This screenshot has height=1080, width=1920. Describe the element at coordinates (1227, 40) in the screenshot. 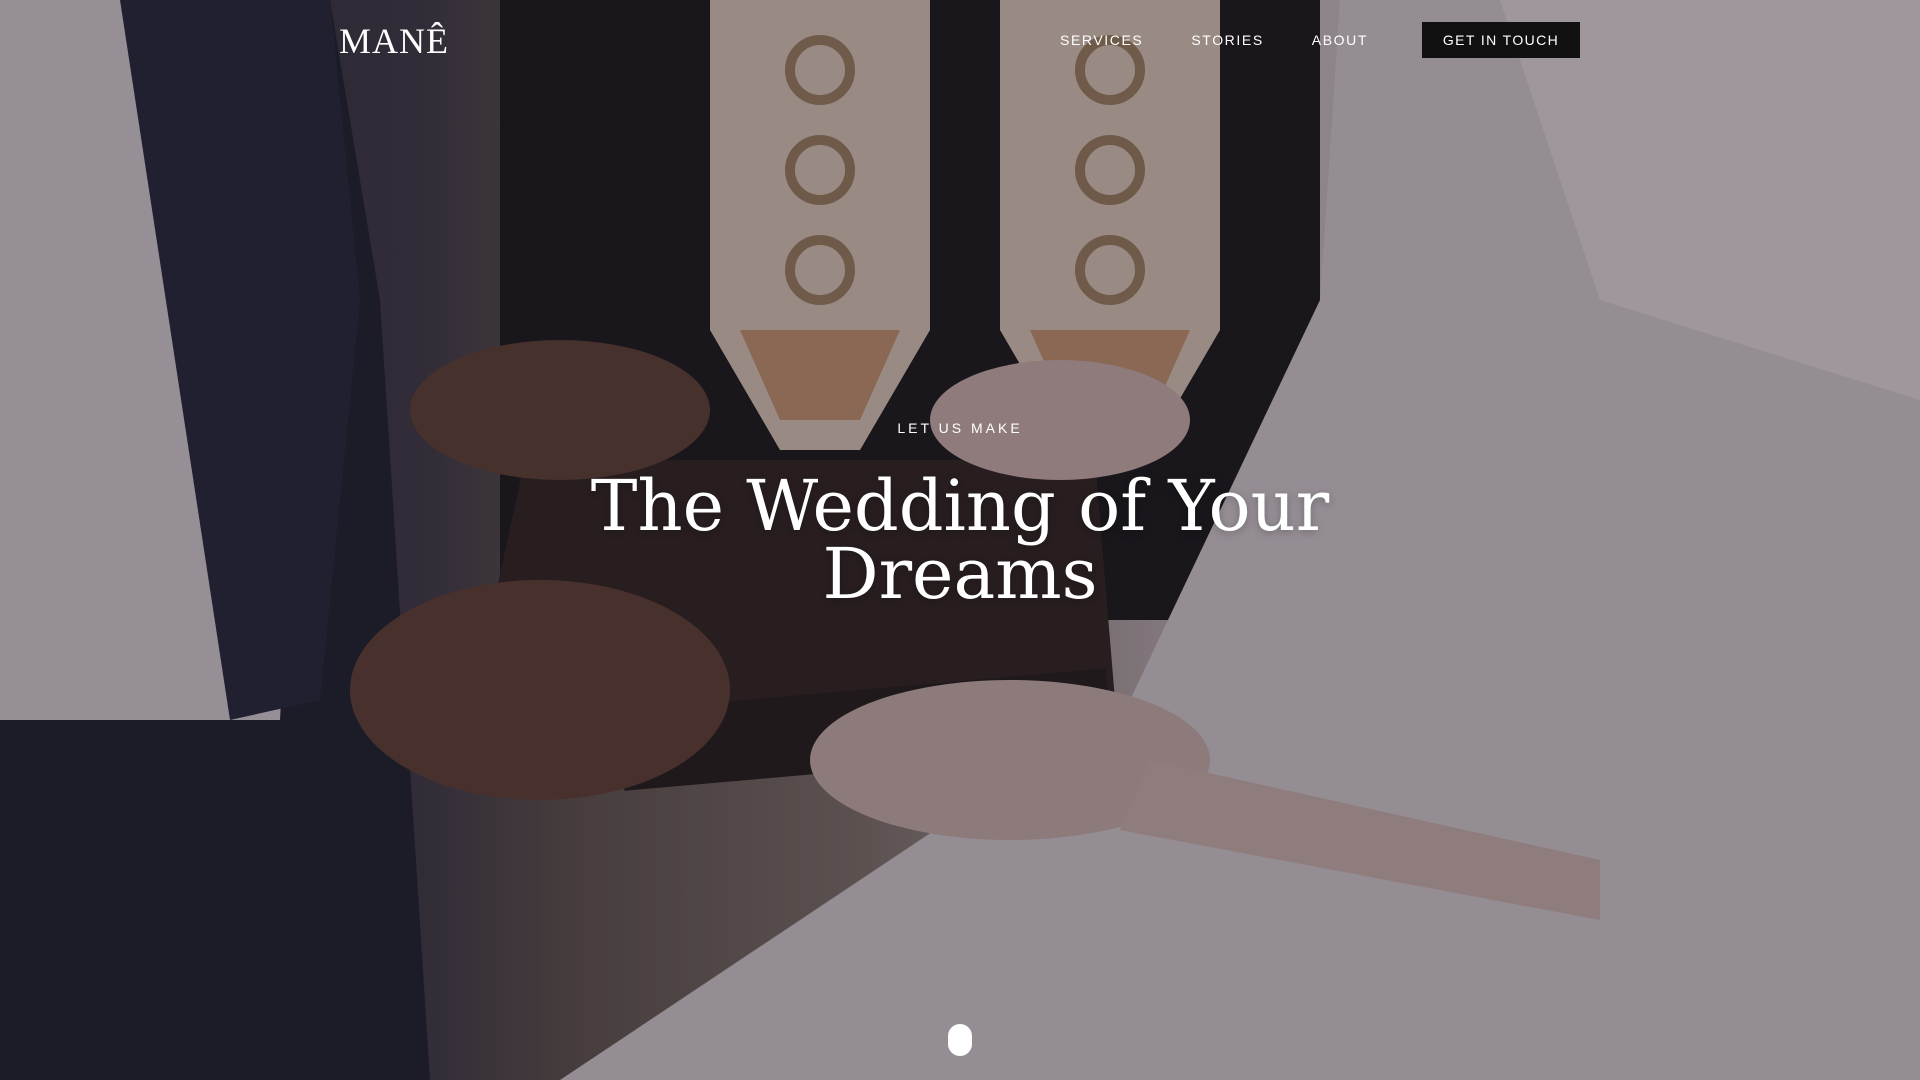

I see `nav-link-stories: STORIES` at that location.